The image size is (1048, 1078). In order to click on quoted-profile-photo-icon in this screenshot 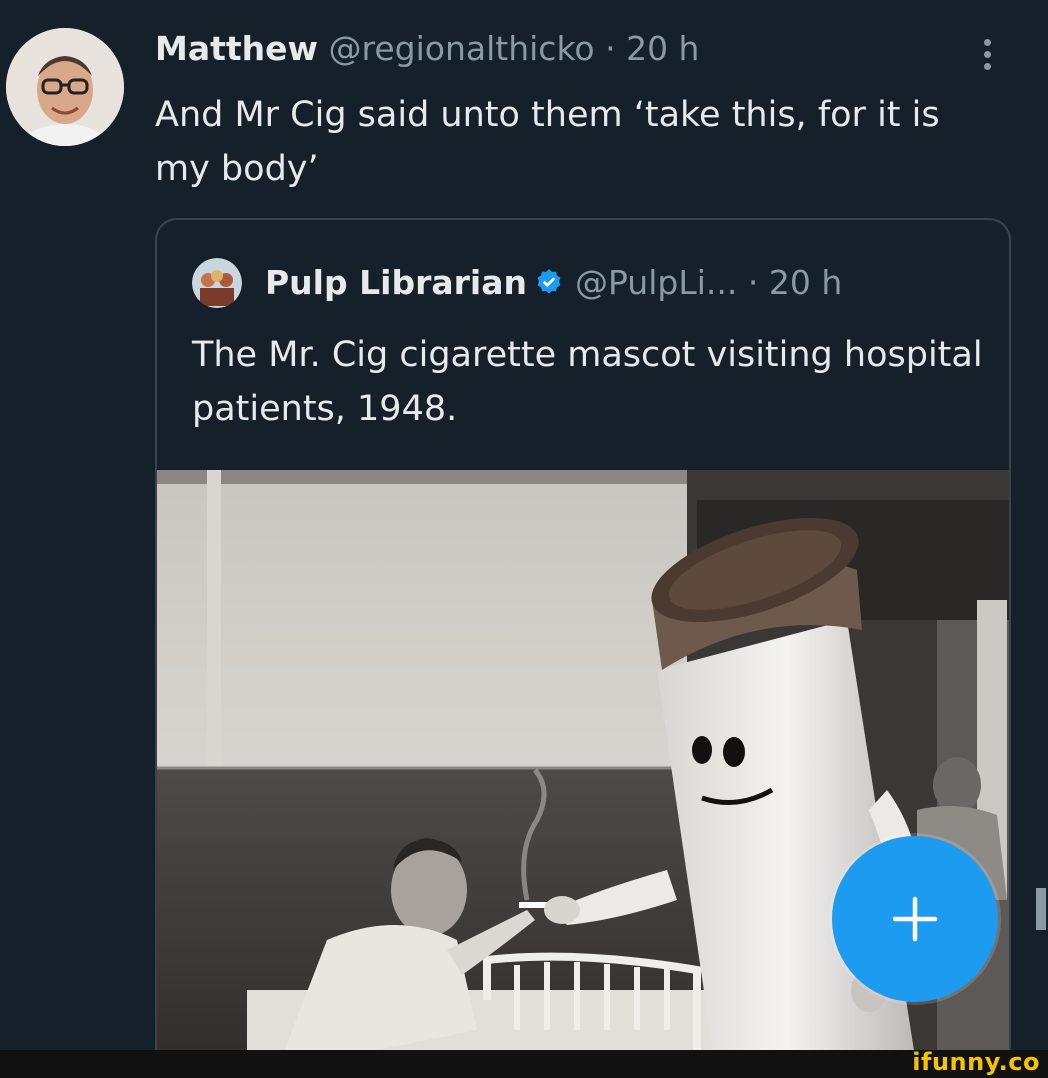, I will do `click(217, 283)`.